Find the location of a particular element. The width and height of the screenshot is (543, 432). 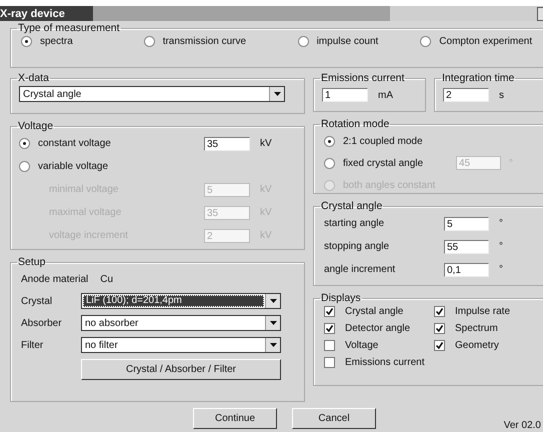

close-icon is located at coordinates (540, 14).